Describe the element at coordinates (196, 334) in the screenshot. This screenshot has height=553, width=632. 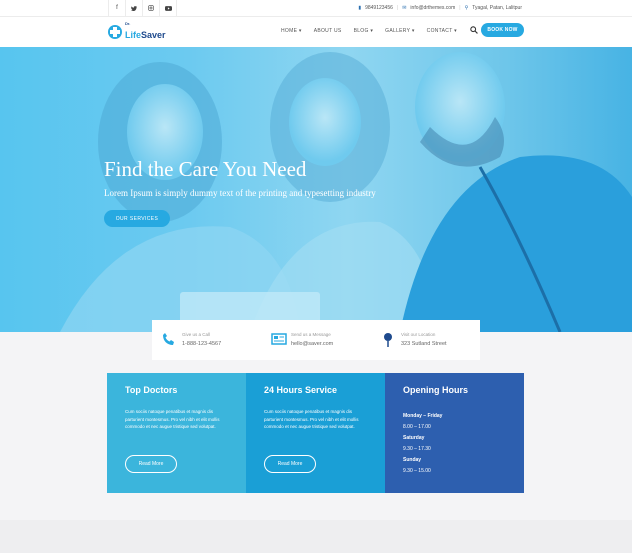
I see `info-call-label: Give us a Call` at that location.